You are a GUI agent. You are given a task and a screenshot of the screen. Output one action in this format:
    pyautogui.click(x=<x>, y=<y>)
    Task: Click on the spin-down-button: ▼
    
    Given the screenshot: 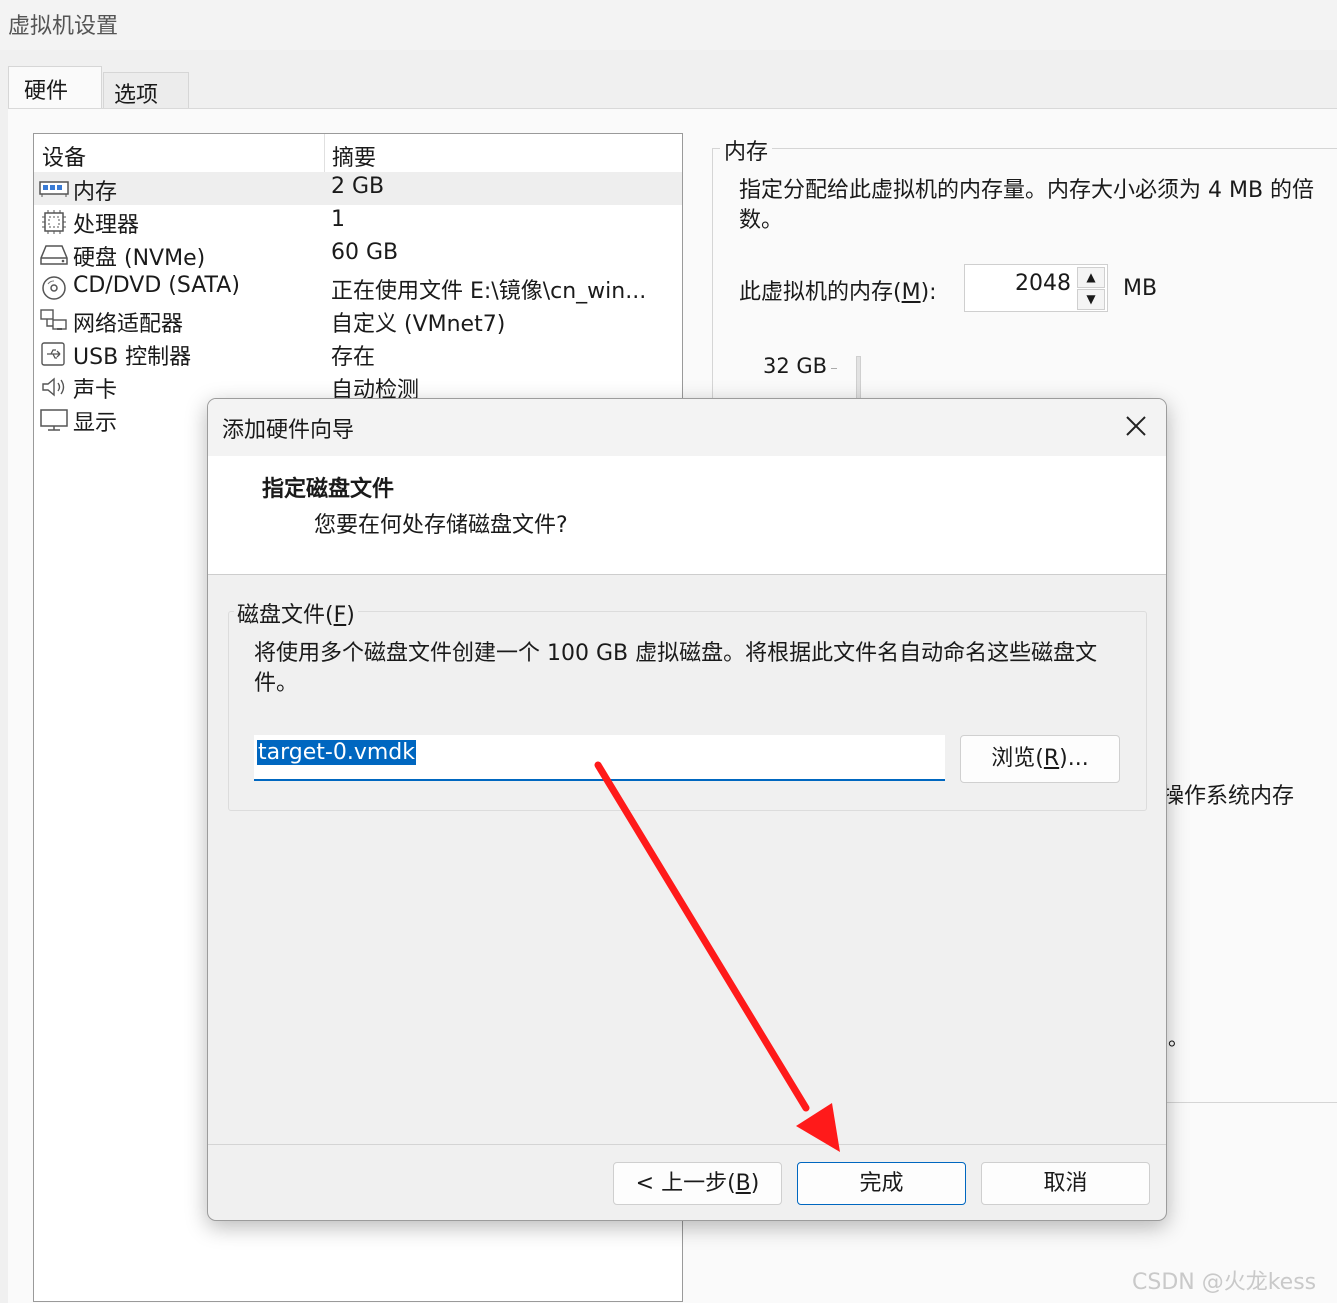 What is the action you would take?
    pyautogui.click(x=1091, y=299)
    